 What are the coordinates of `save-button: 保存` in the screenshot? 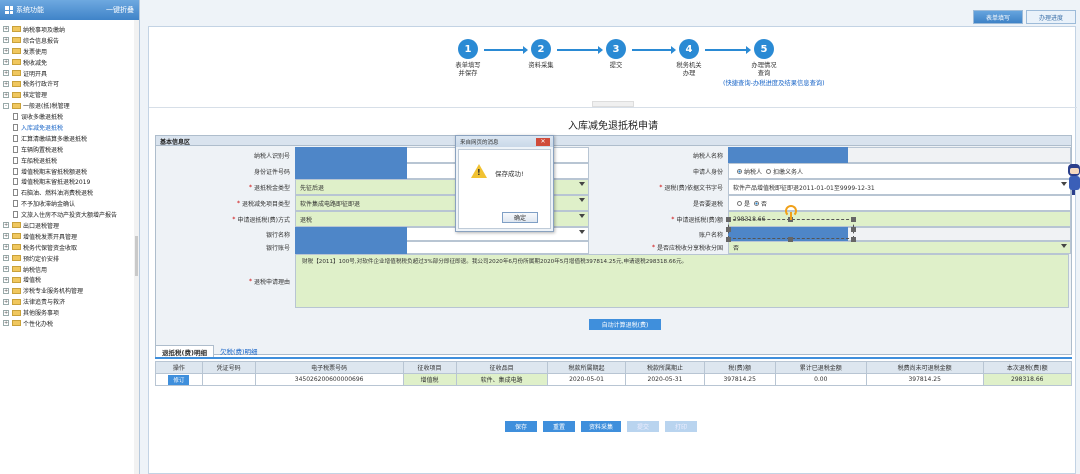 It's located at (521, 426).